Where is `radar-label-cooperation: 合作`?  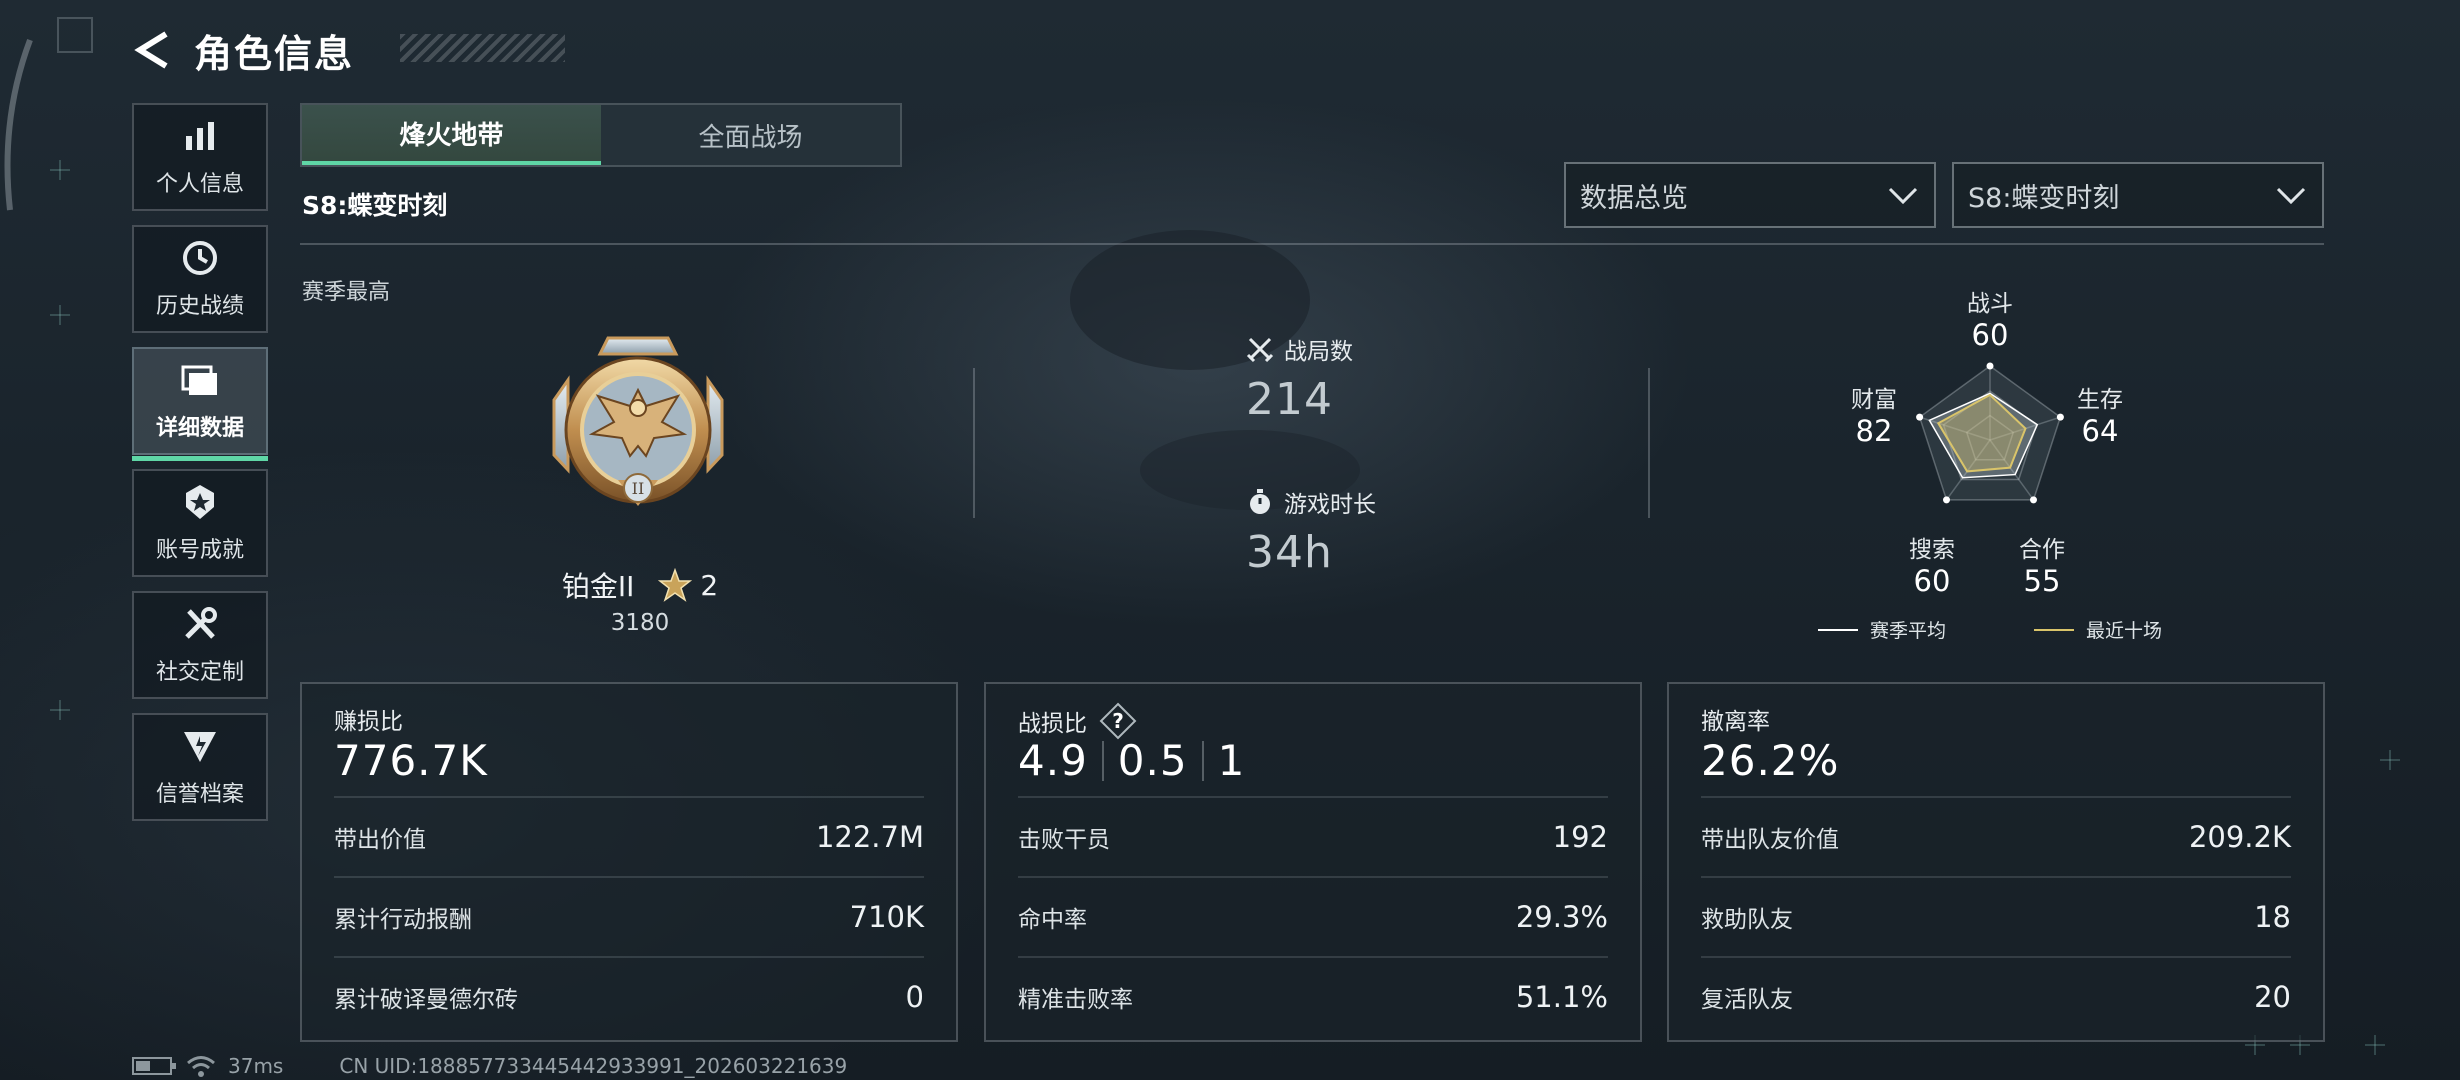
radar-label-cooperation: 合作 is located at coordinates (2042, 550).